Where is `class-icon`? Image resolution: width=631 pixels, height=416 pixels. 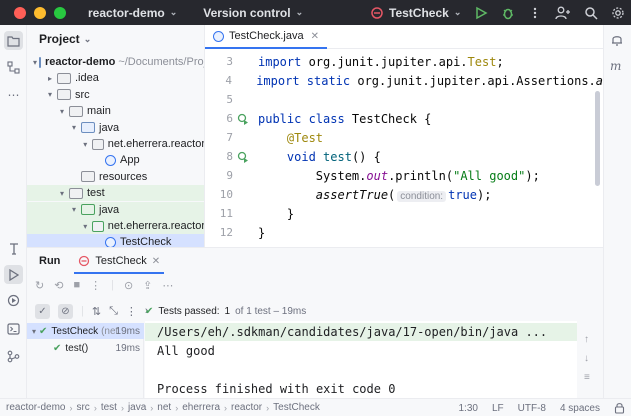
class-icon is located at coordinates (110, 160).